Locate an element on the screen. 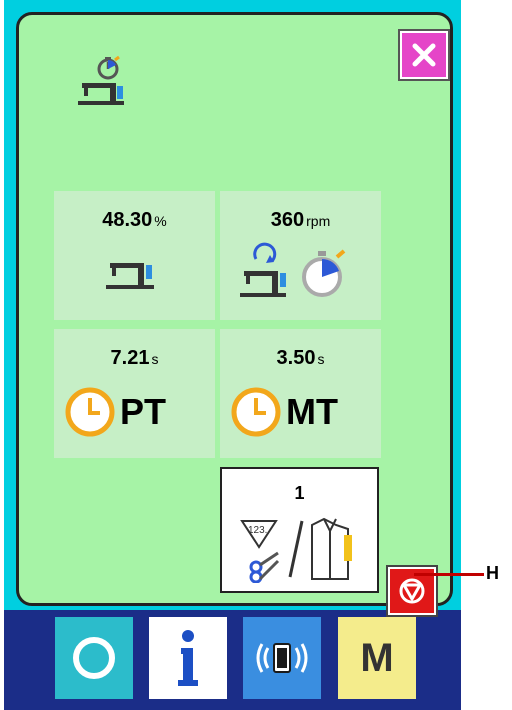 This screenshot has width=512, height=710. sewing-speed-tile: 360 rpm is located at coordinates (300, 255).